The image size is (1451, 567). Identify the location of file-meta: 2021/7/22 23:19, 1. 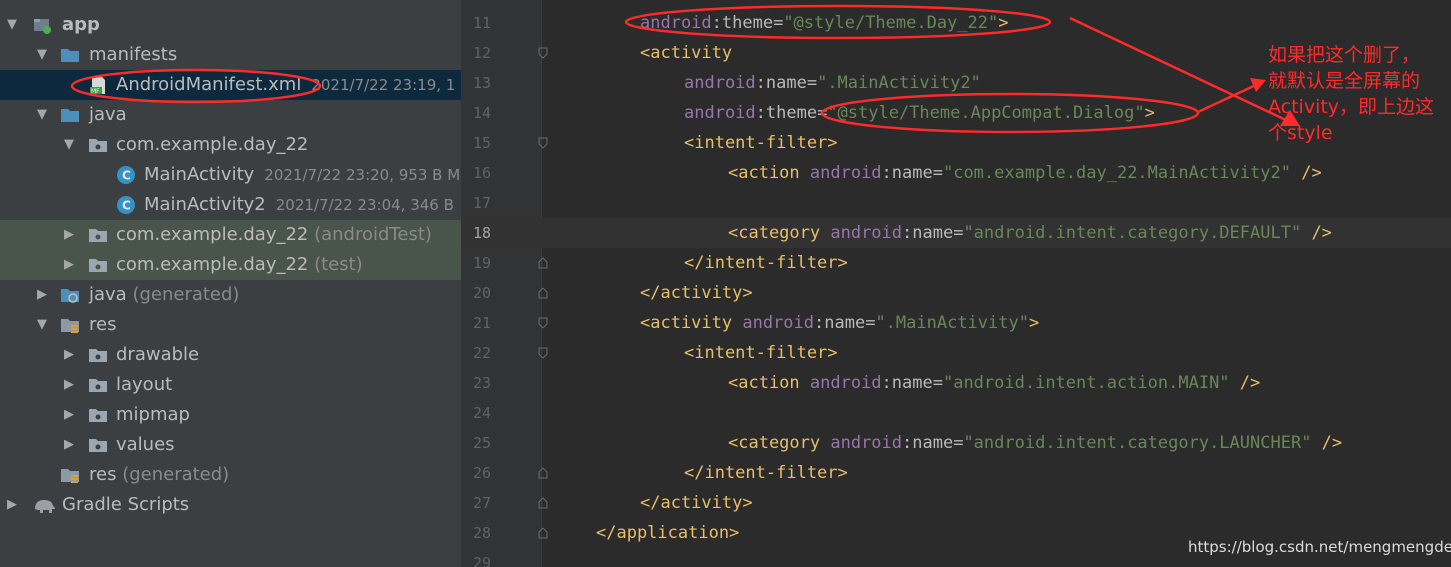
(383, 85).